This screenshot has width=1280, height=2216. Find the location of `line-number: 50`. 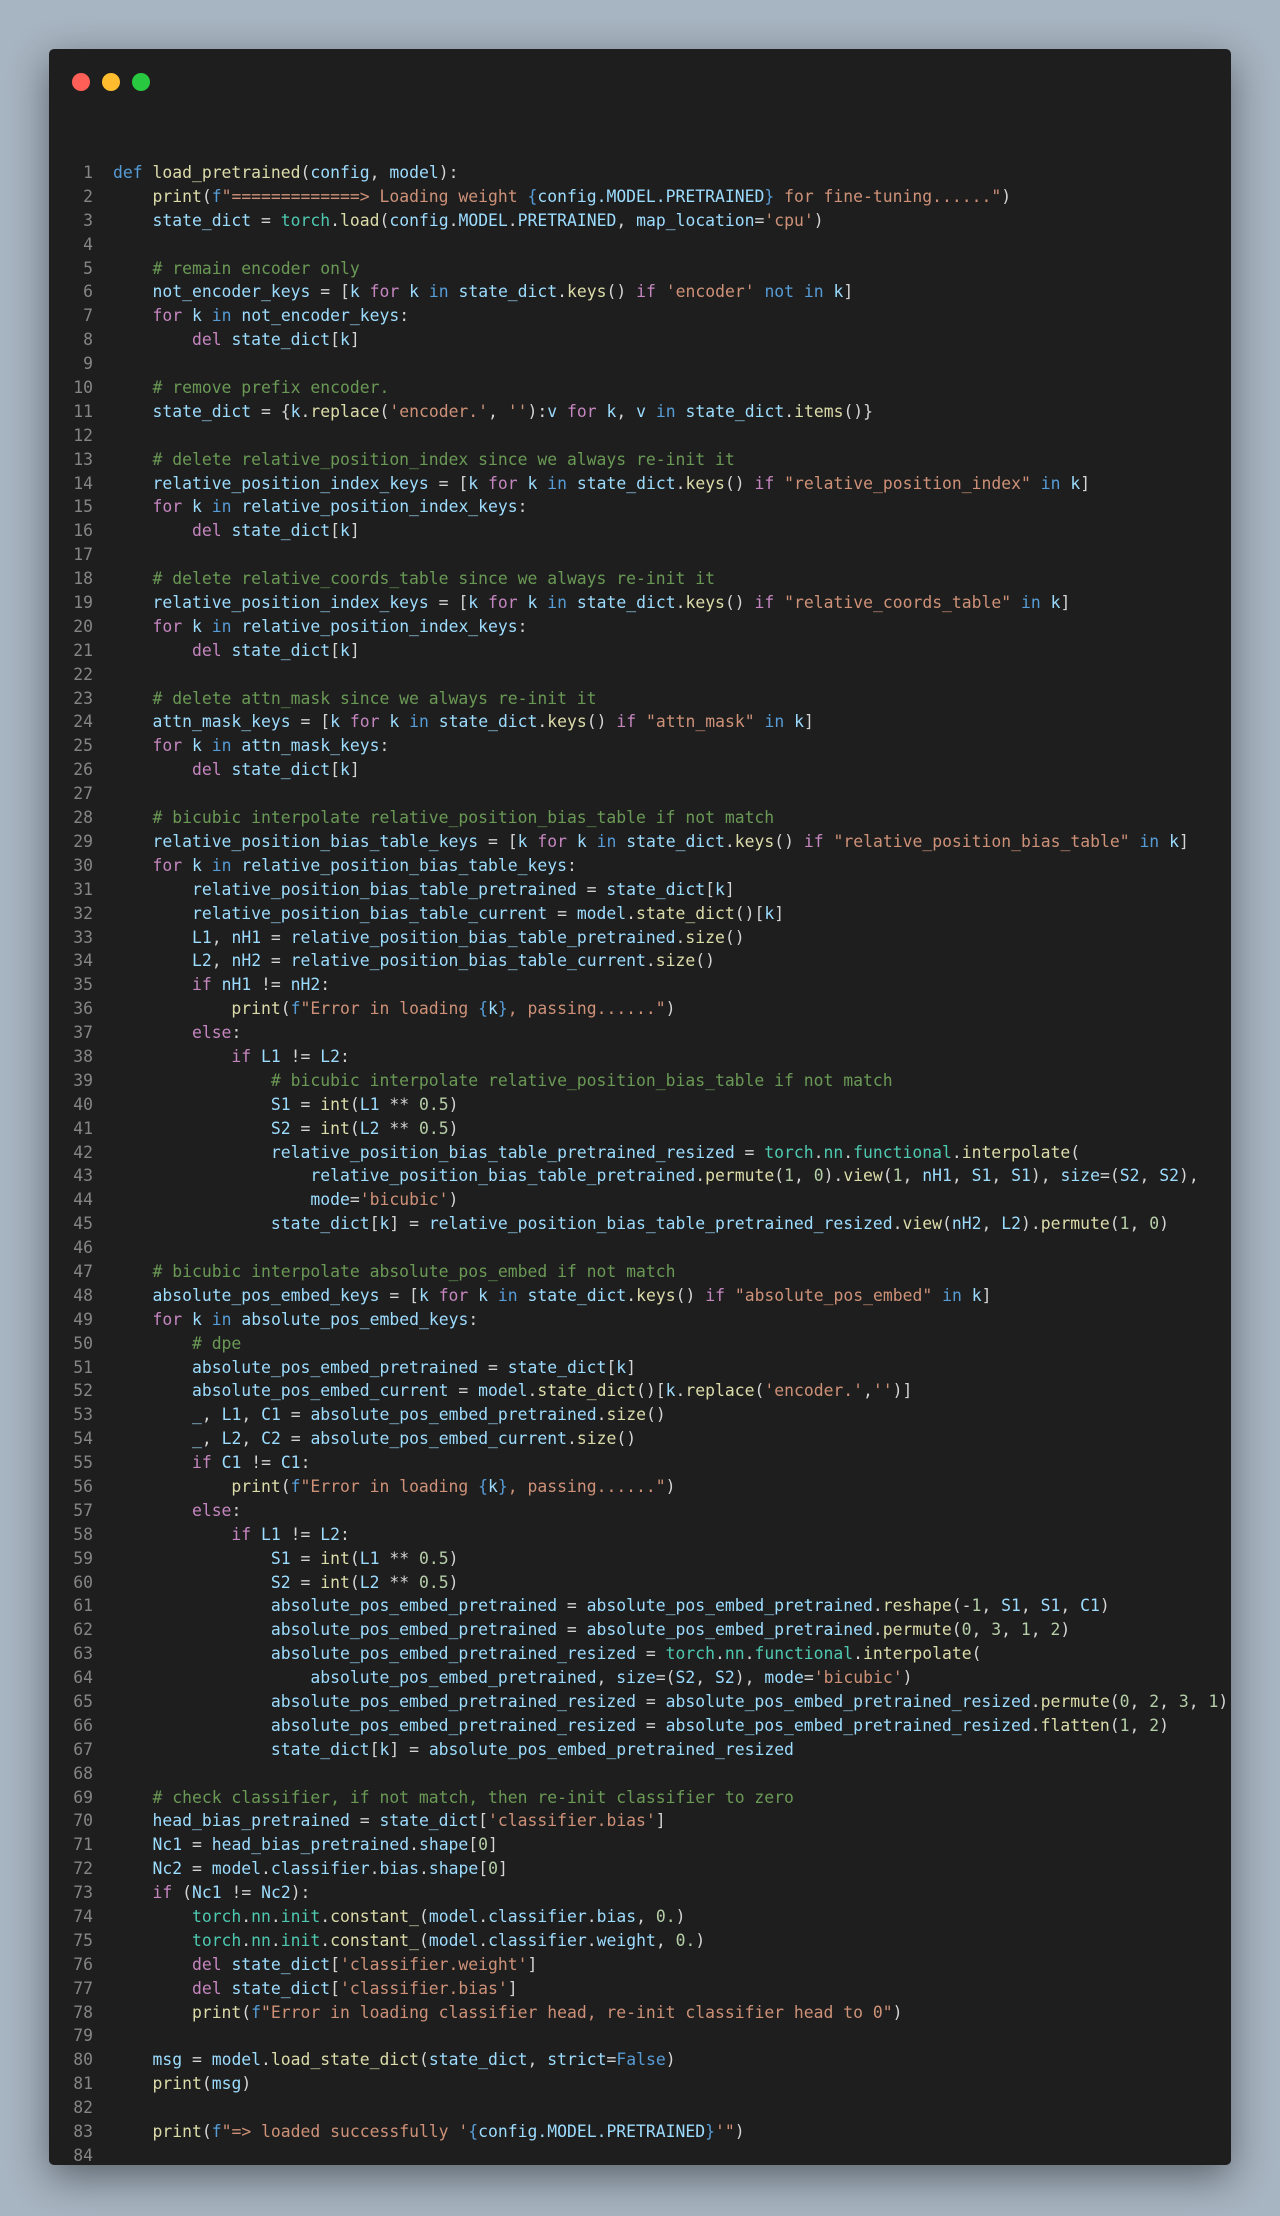

line-number: 50 is located at coordinates (83, 1343).